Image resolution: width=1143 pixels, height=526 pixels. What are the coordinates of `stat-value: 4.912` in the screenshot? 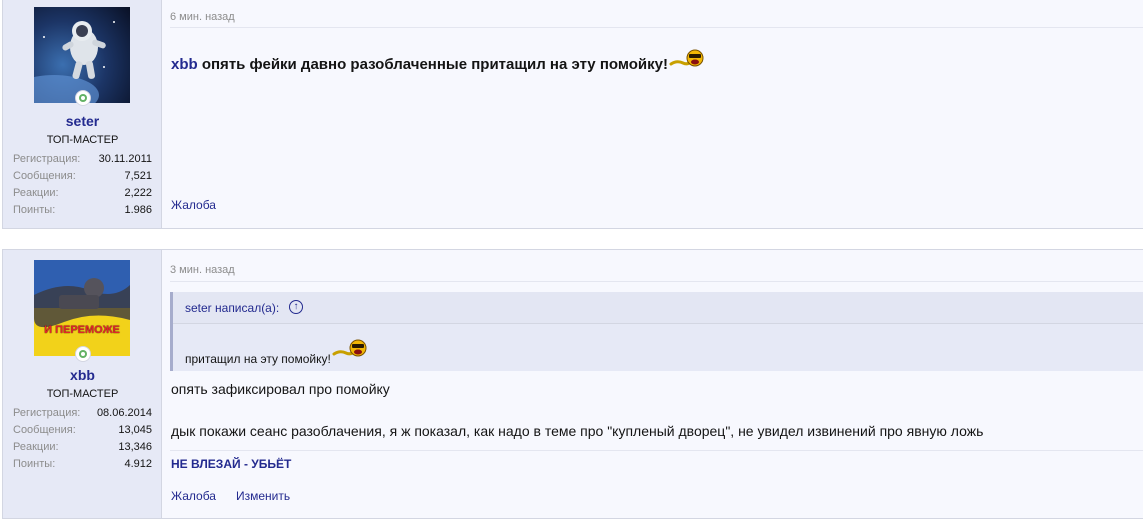 It's located at (138, 464).